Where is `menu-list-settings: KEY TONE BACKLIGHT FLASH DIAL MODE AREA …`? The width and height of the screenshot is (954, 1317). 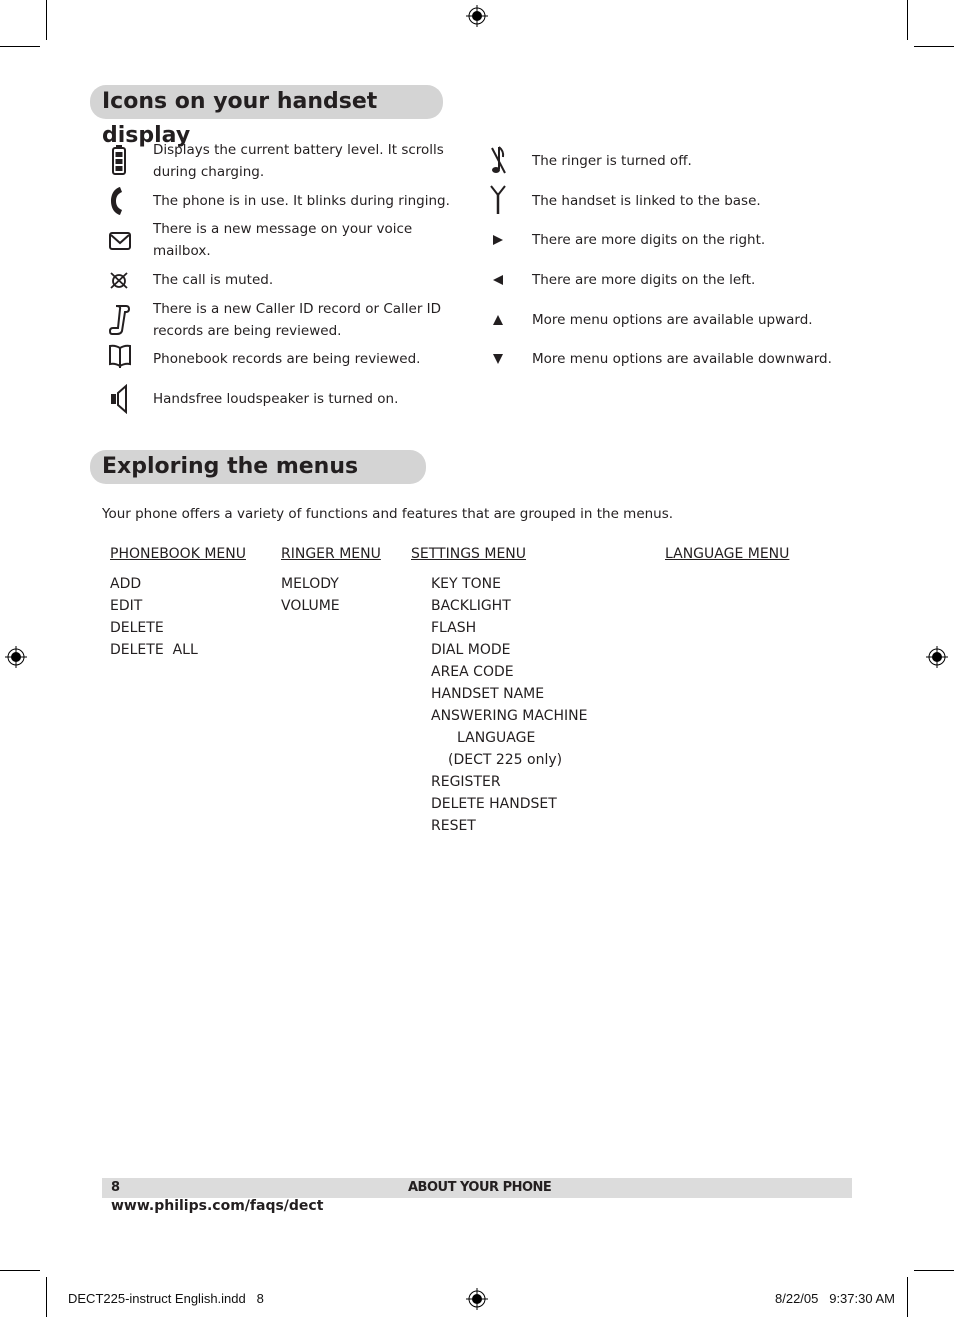 menu-list-settings: KEY TONE BACKLIGHT FLASH DIAL MODE AREA … is located at coordinates (509, 705).